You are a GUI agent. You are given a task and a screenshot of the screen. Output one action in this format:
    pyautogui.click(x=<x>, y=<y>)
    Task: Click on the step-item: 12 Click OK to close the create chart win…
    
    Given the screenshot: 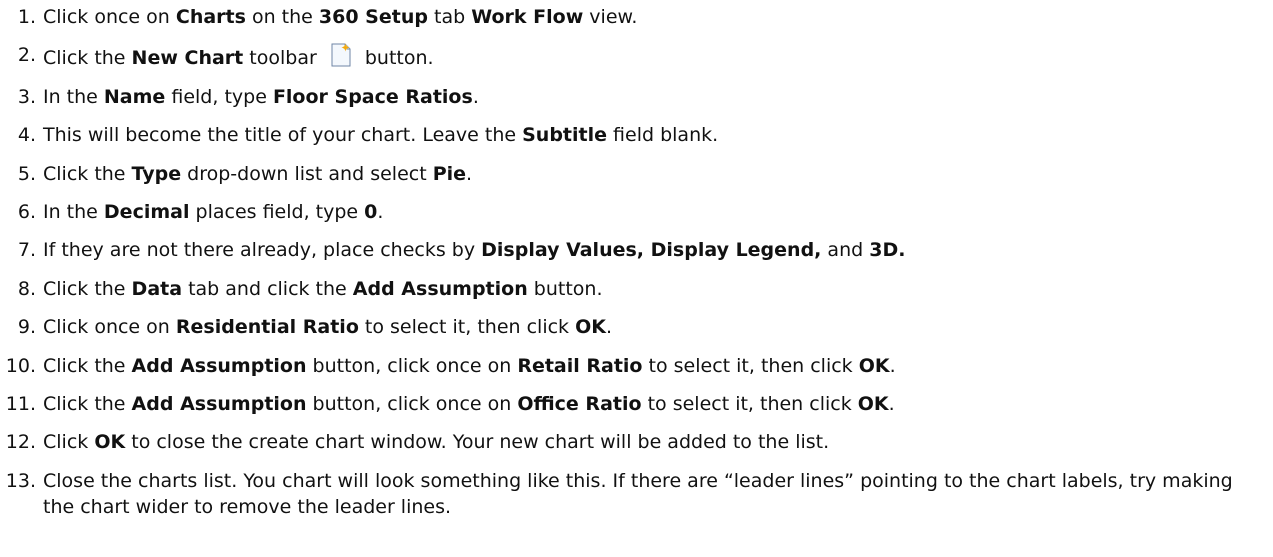 What is the action you would take?
    pyautogui.click(x=636, y=442)
    